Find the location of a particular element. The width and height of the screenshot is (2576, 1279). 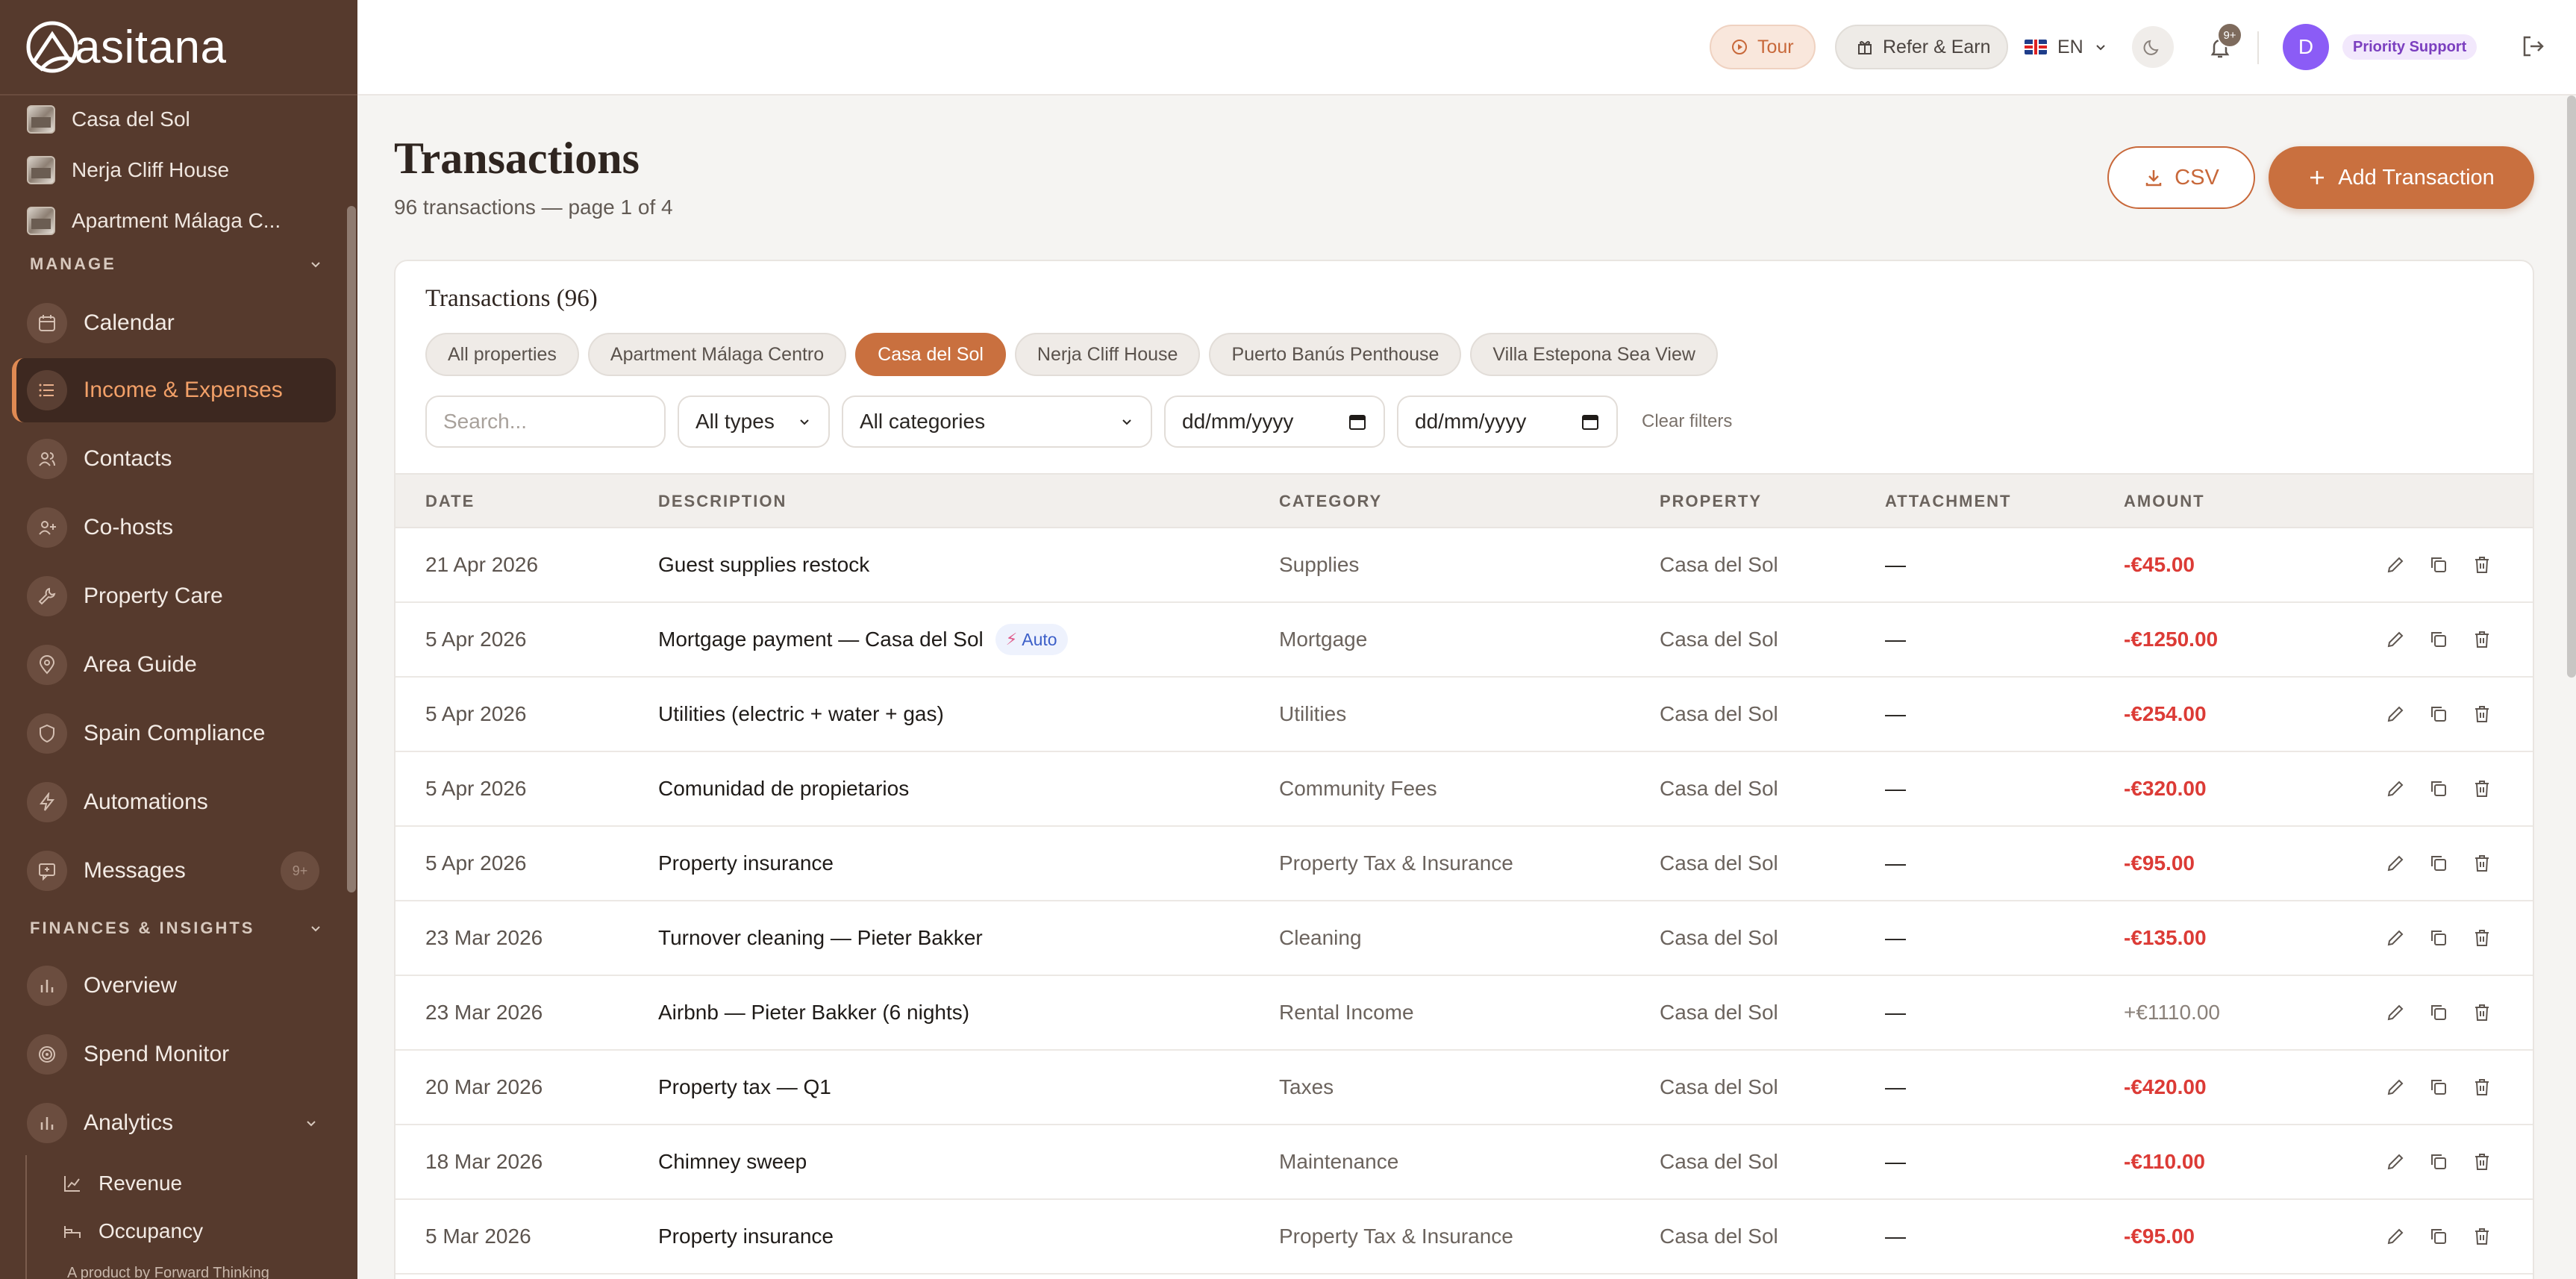

sidebar-item-messages: Messages 9+ is located at coordinates (174, 871).